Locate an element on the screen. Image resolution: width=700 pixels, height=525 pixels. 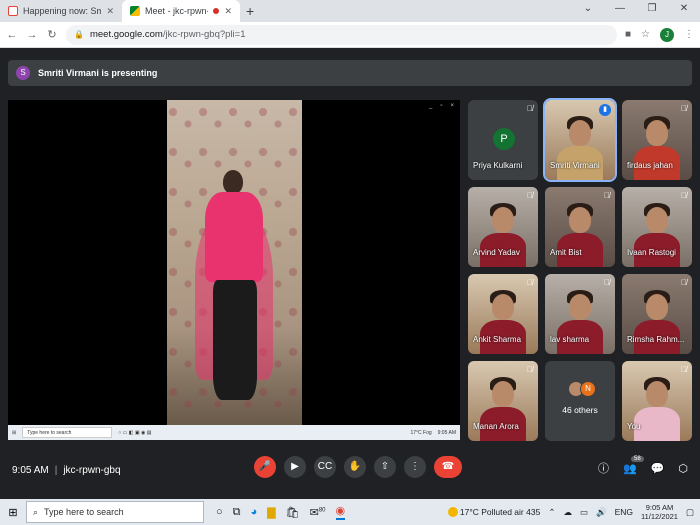
meet-icon is located at coordinates (135, 11).